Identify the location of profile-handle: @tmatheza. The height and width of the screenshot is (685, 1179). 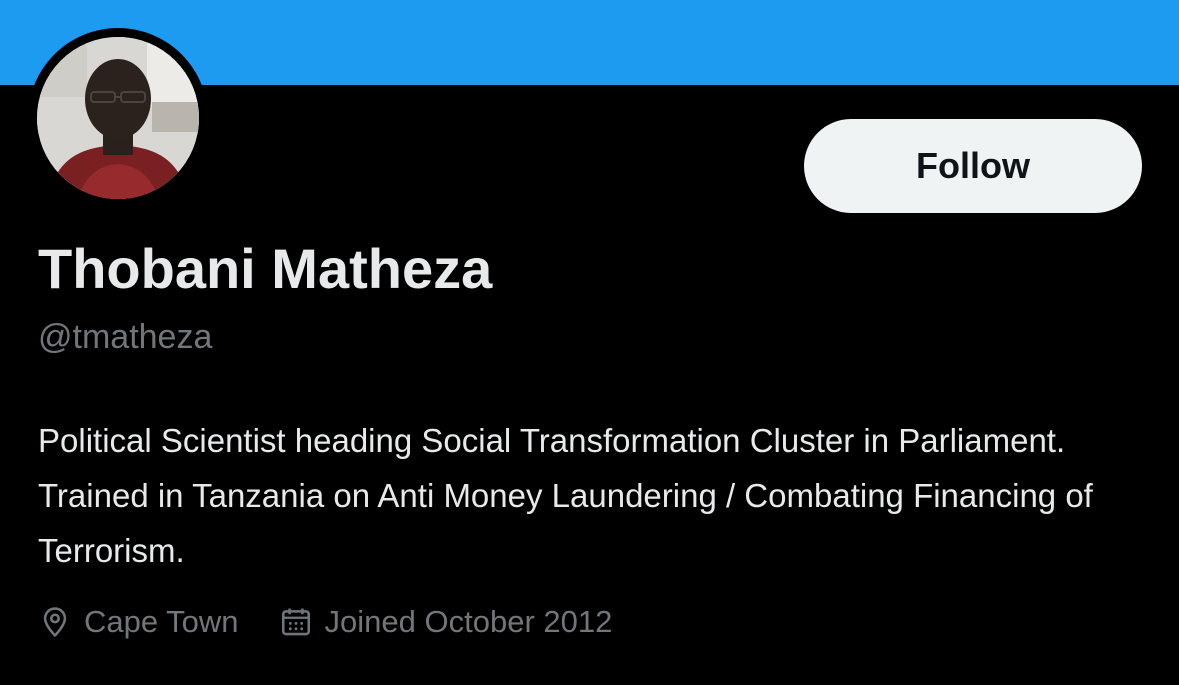
(125, 337).